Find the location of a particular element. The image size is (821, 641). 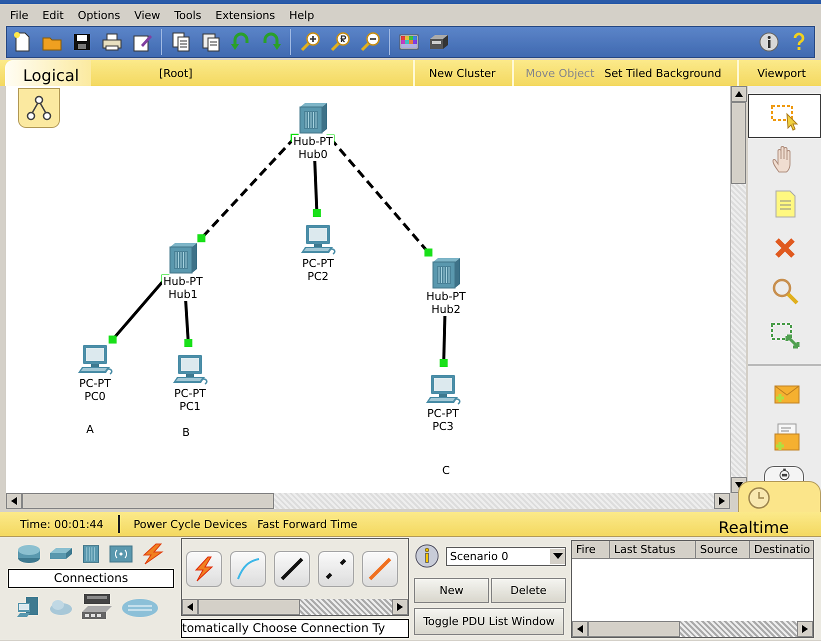

connection-caption: tomatically Choose Connection Ty is located at coordinates (295, 628).